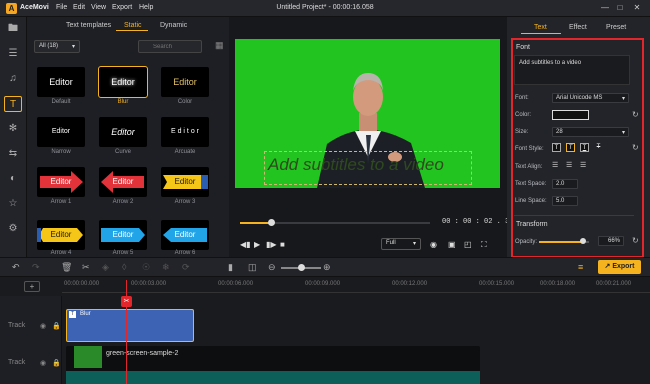 The height and width of the screenshot is (384, 650). Describe the element at coordinates (401, 244) in the screenshot. I see `quality-dropdown: Full ▾` at that location.